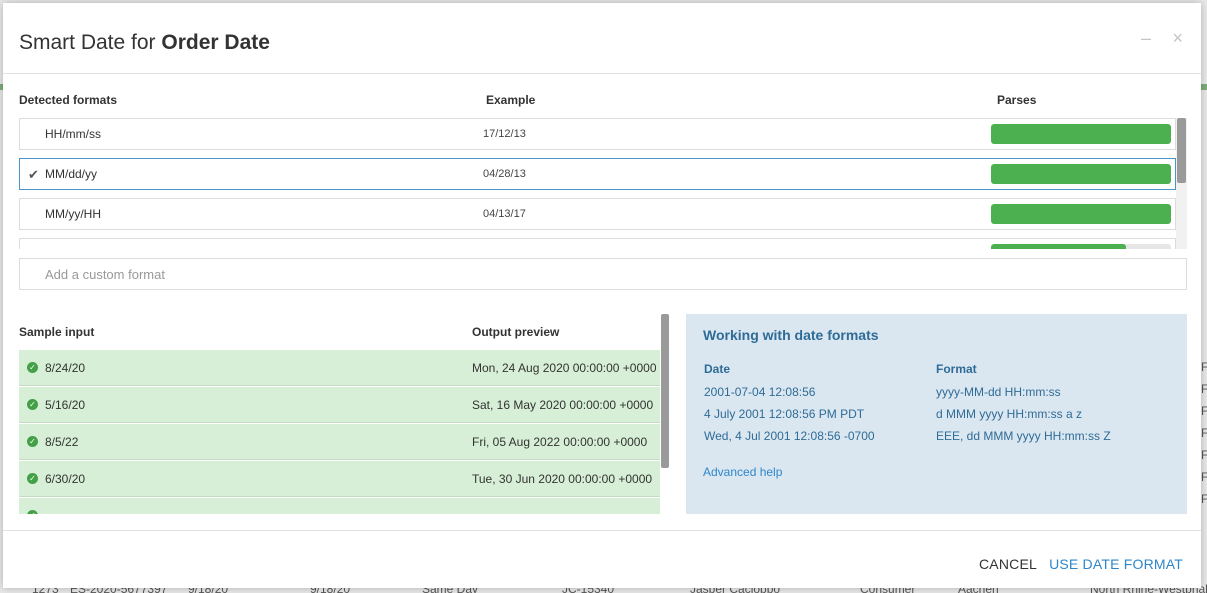 This screenshot has width=1207, height=593. Describe the element at coordinates (68, 100) in the screenshot. I see `detected-formats-header: Detected formats` at that location.